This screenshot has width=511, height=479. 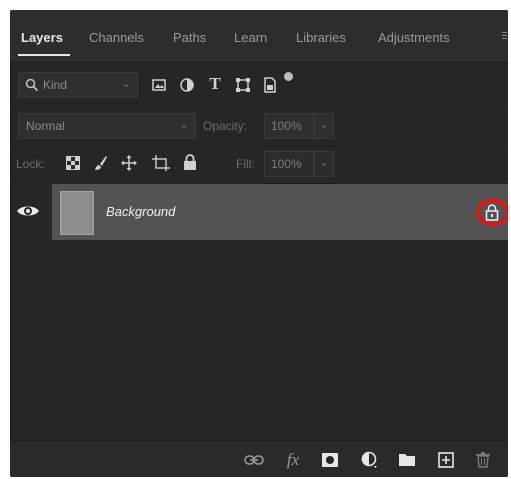 What do you see at coordinates (44, 55) in the screenshot?
I see `active-tab-indicator` at bounding box center [44, 55].